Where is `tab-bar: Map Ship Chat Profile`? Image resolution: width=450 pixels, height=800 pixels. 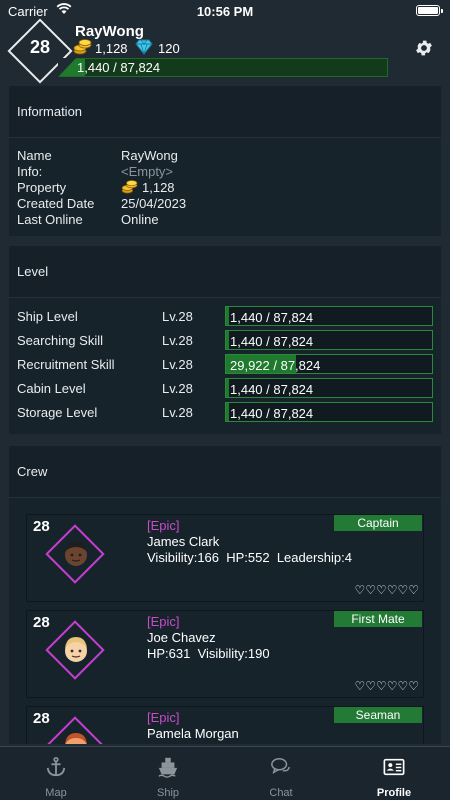 tab-bar: Map Ship Chat Profile is located at coordinates (225, 773).